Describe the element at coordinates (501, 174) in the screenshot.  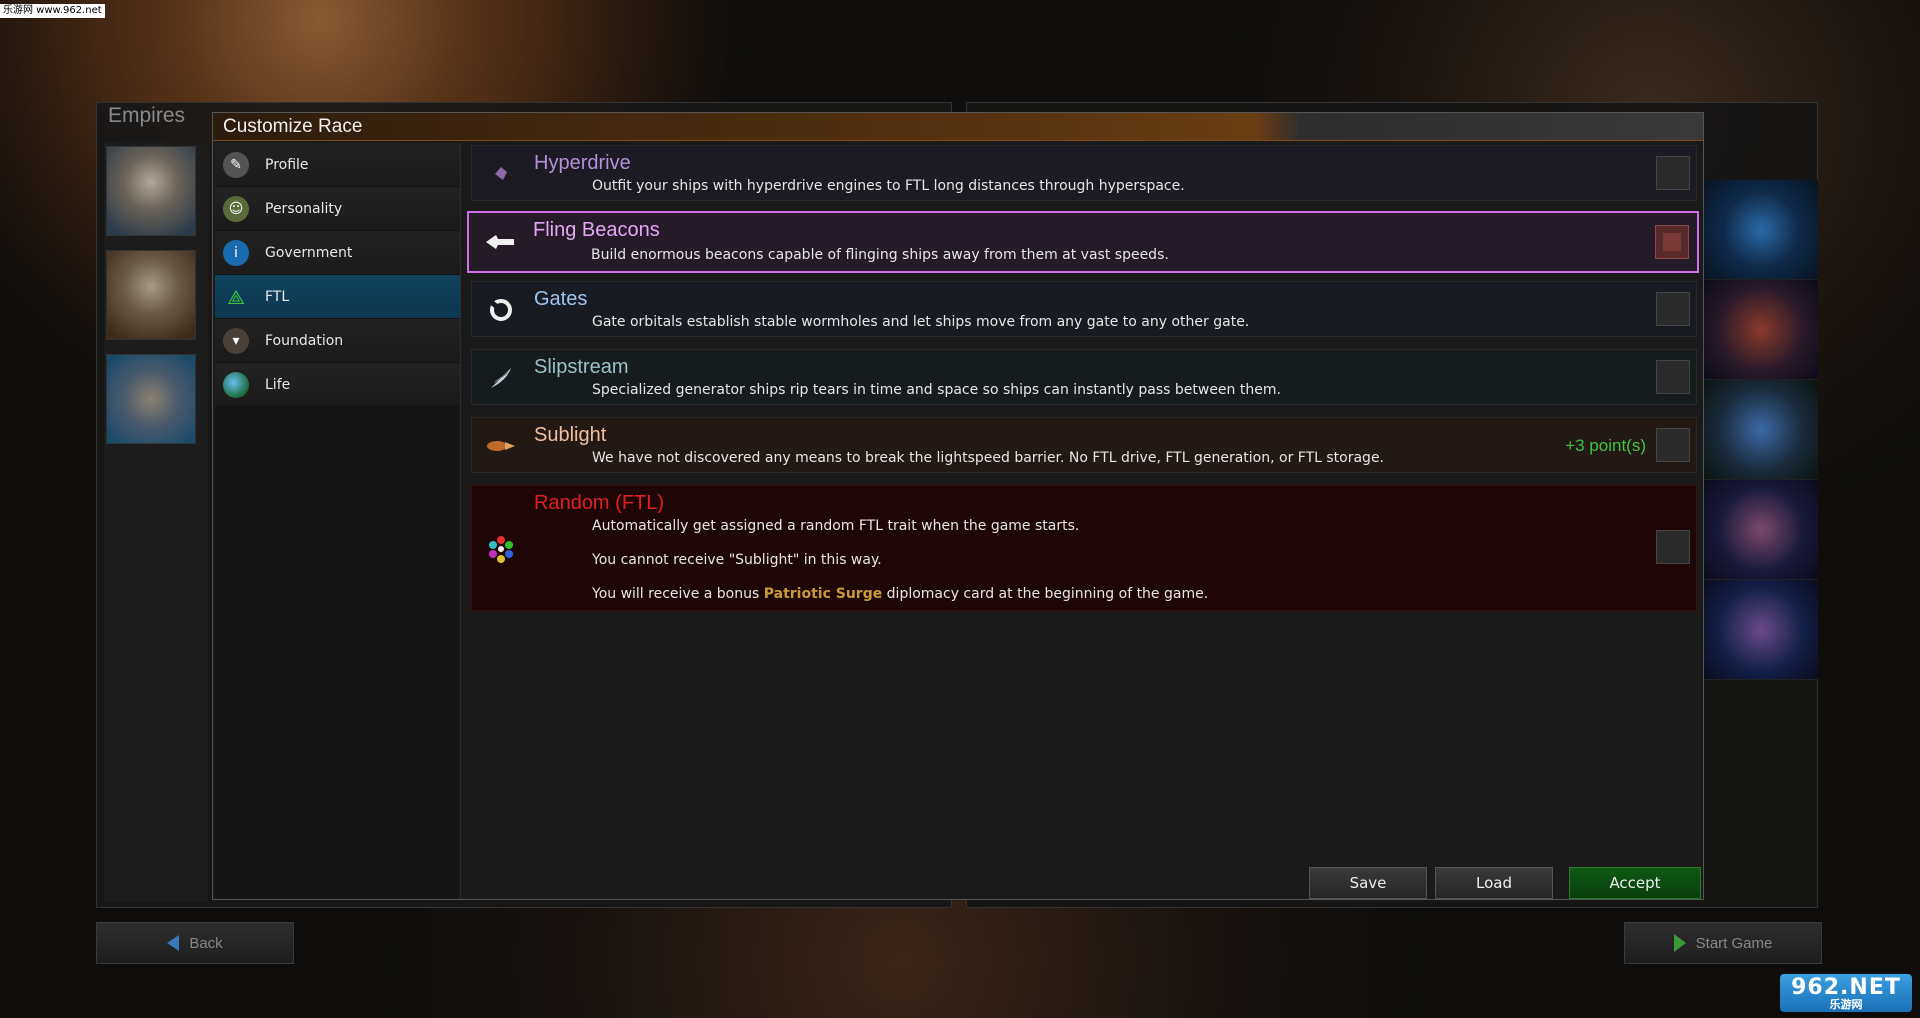
I see `hyperdrive-icon` at that location.